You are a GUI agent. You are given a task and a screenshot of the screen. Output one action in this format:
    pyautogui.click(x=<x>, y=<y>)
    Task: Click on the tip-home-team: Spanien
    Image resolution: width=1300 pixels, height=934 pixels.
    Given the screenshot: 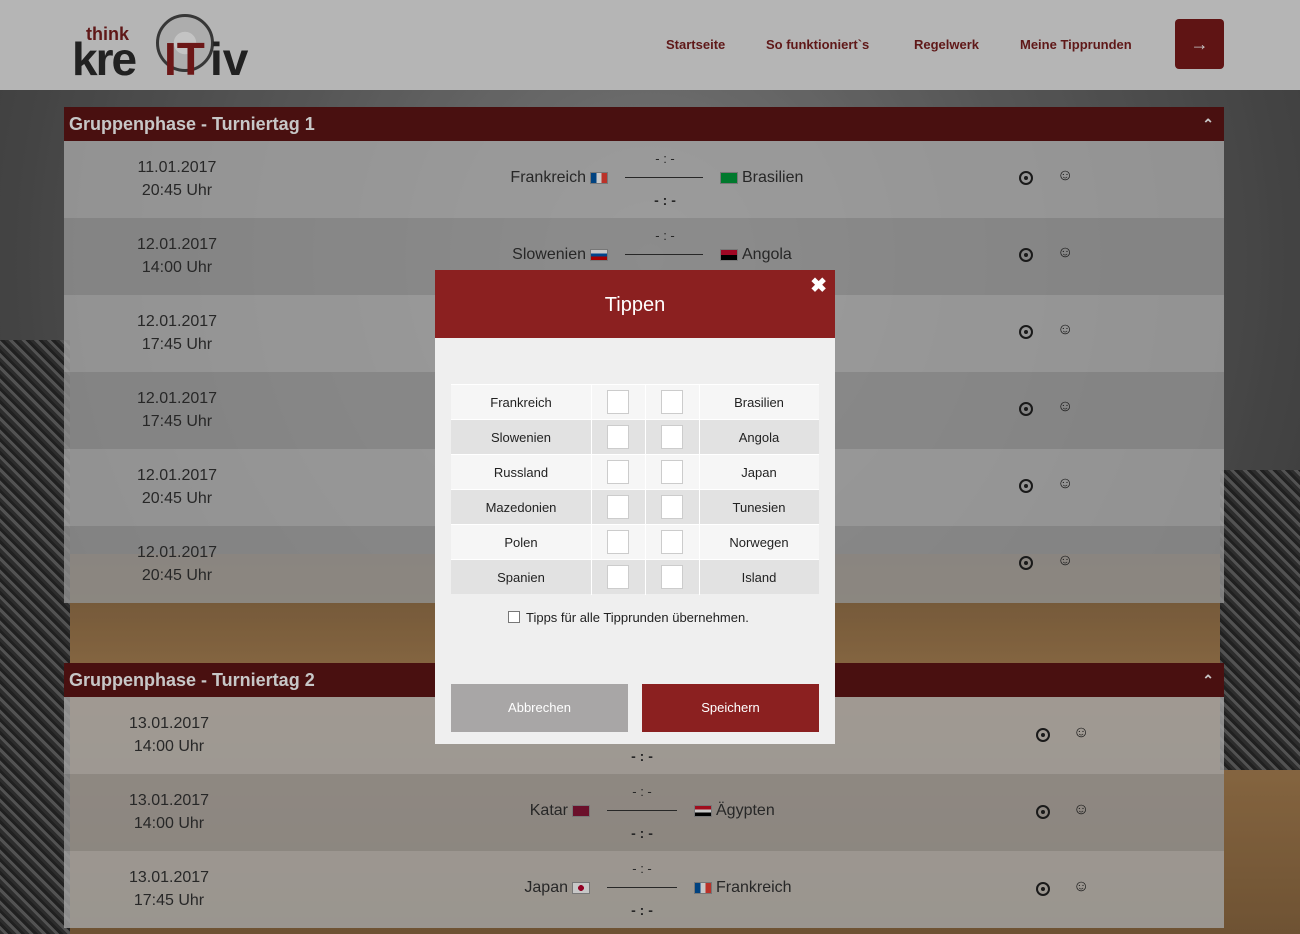 What is the action you would take?
    pyautogui.click(x=521, y=577)
    